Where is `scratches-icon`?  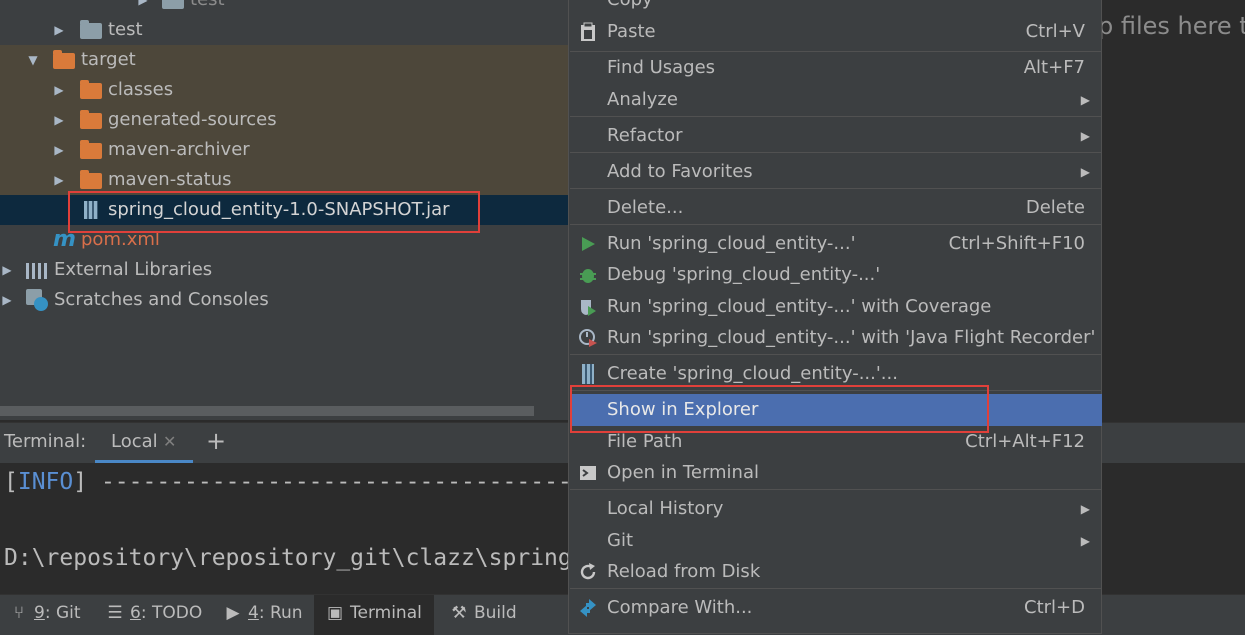 scratches-icon is located at coordinates (37, 300).